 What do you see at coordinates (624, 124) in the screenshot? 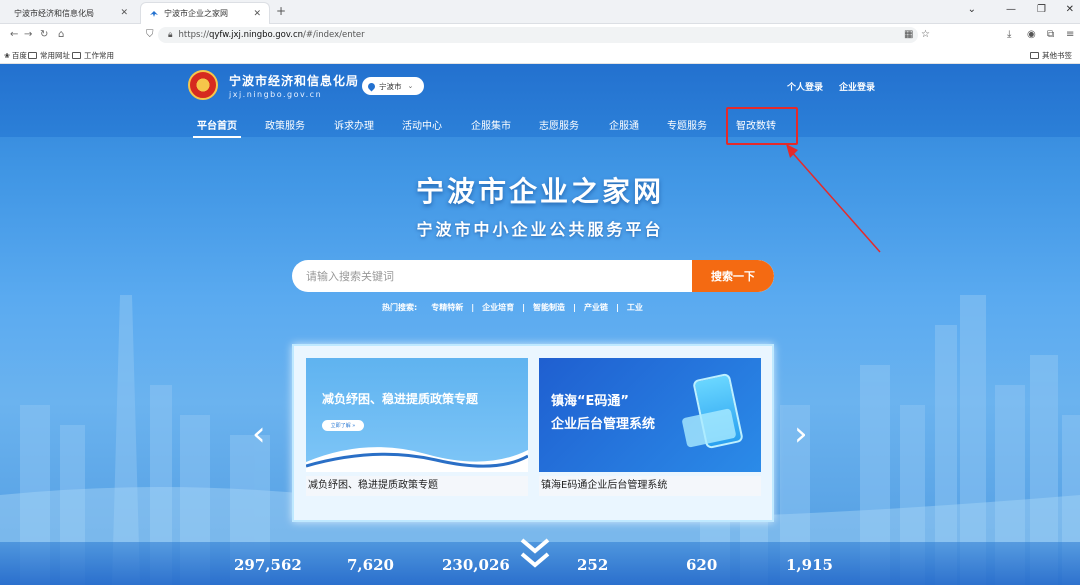
I see `nav-qifutong: 企服通` at bounding box center [624, 124].